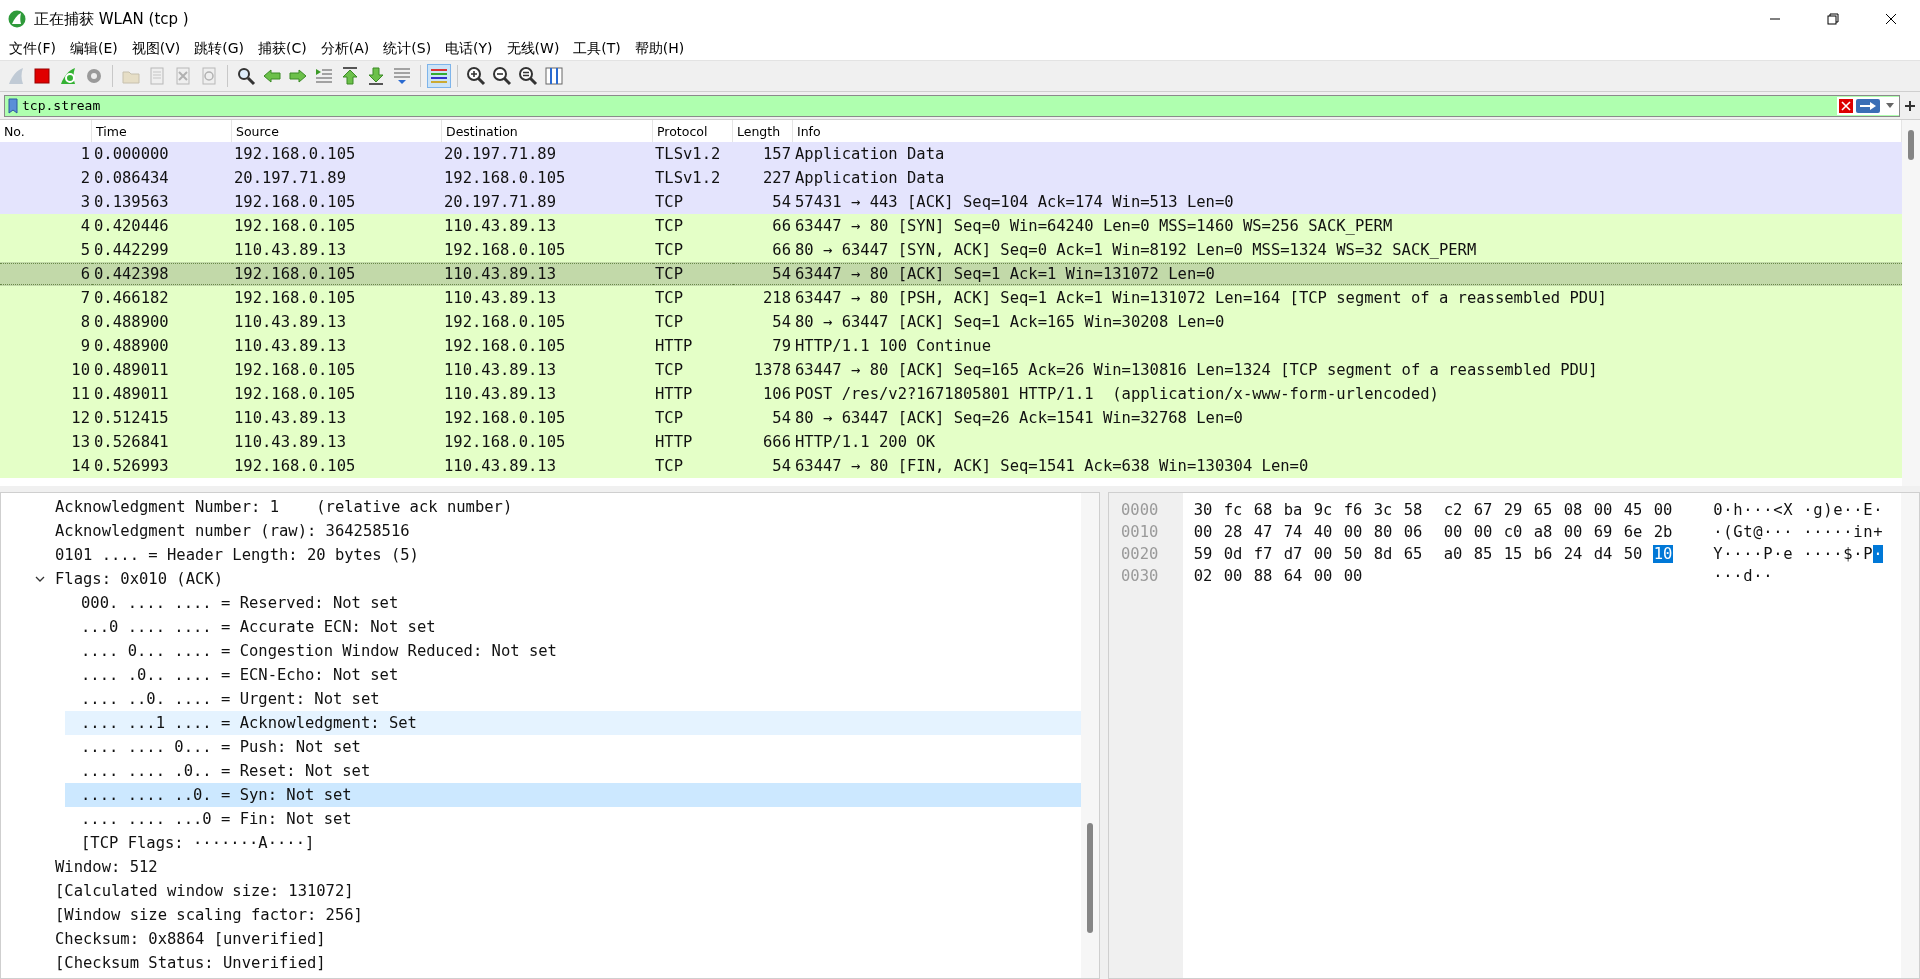 Image resolution: width=1920 pixels, height=979 pixels. Describe the element at coordinates (156, 49) in the screenshot. I see `menu-item: 视图(V)` at that location.